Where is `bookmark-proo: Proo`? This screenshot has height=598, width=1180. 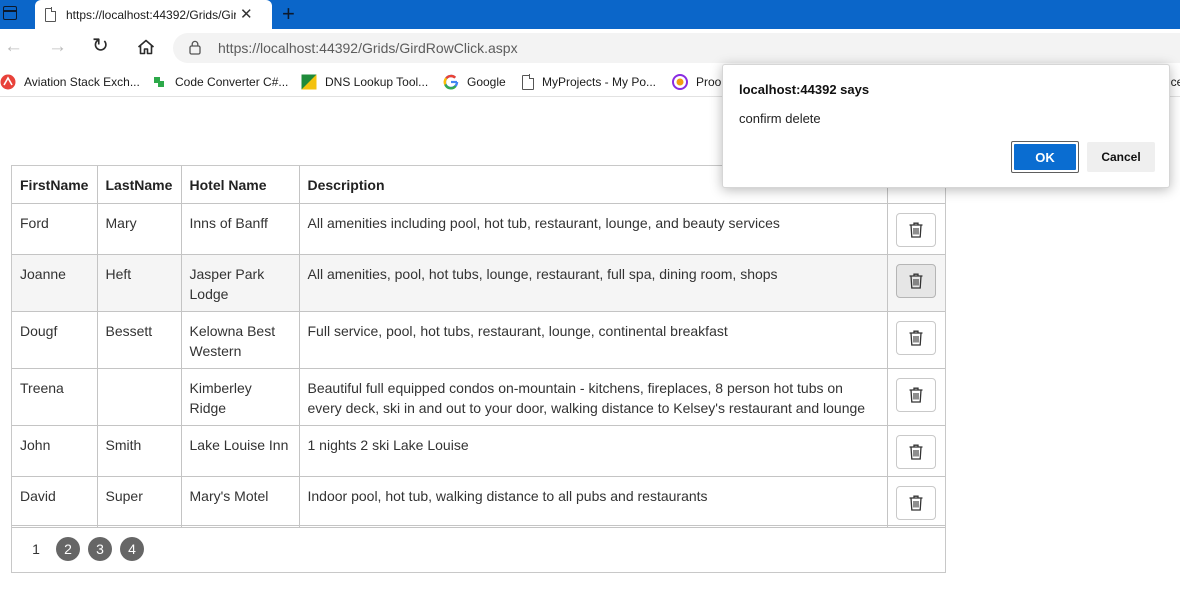 bookmark-proo: Proo is located at coordinates (696, 82).